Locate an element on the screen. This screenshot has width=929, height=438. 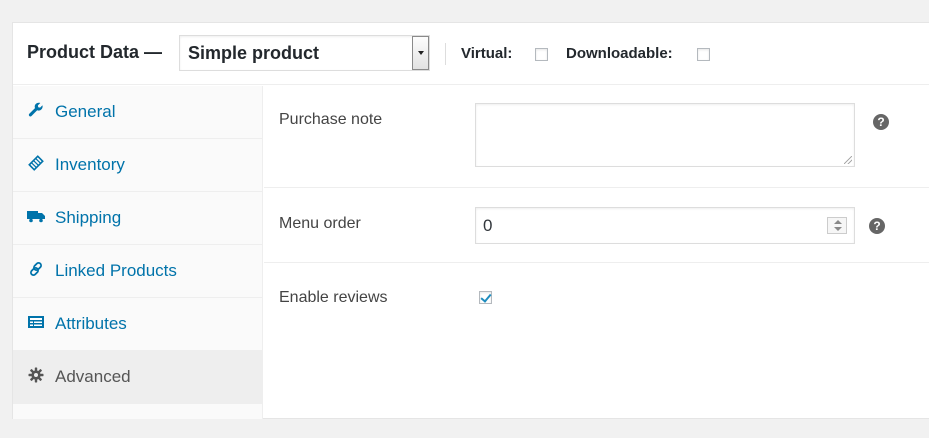
tab-shipping: Shipping is located at coordinates (137, 218).